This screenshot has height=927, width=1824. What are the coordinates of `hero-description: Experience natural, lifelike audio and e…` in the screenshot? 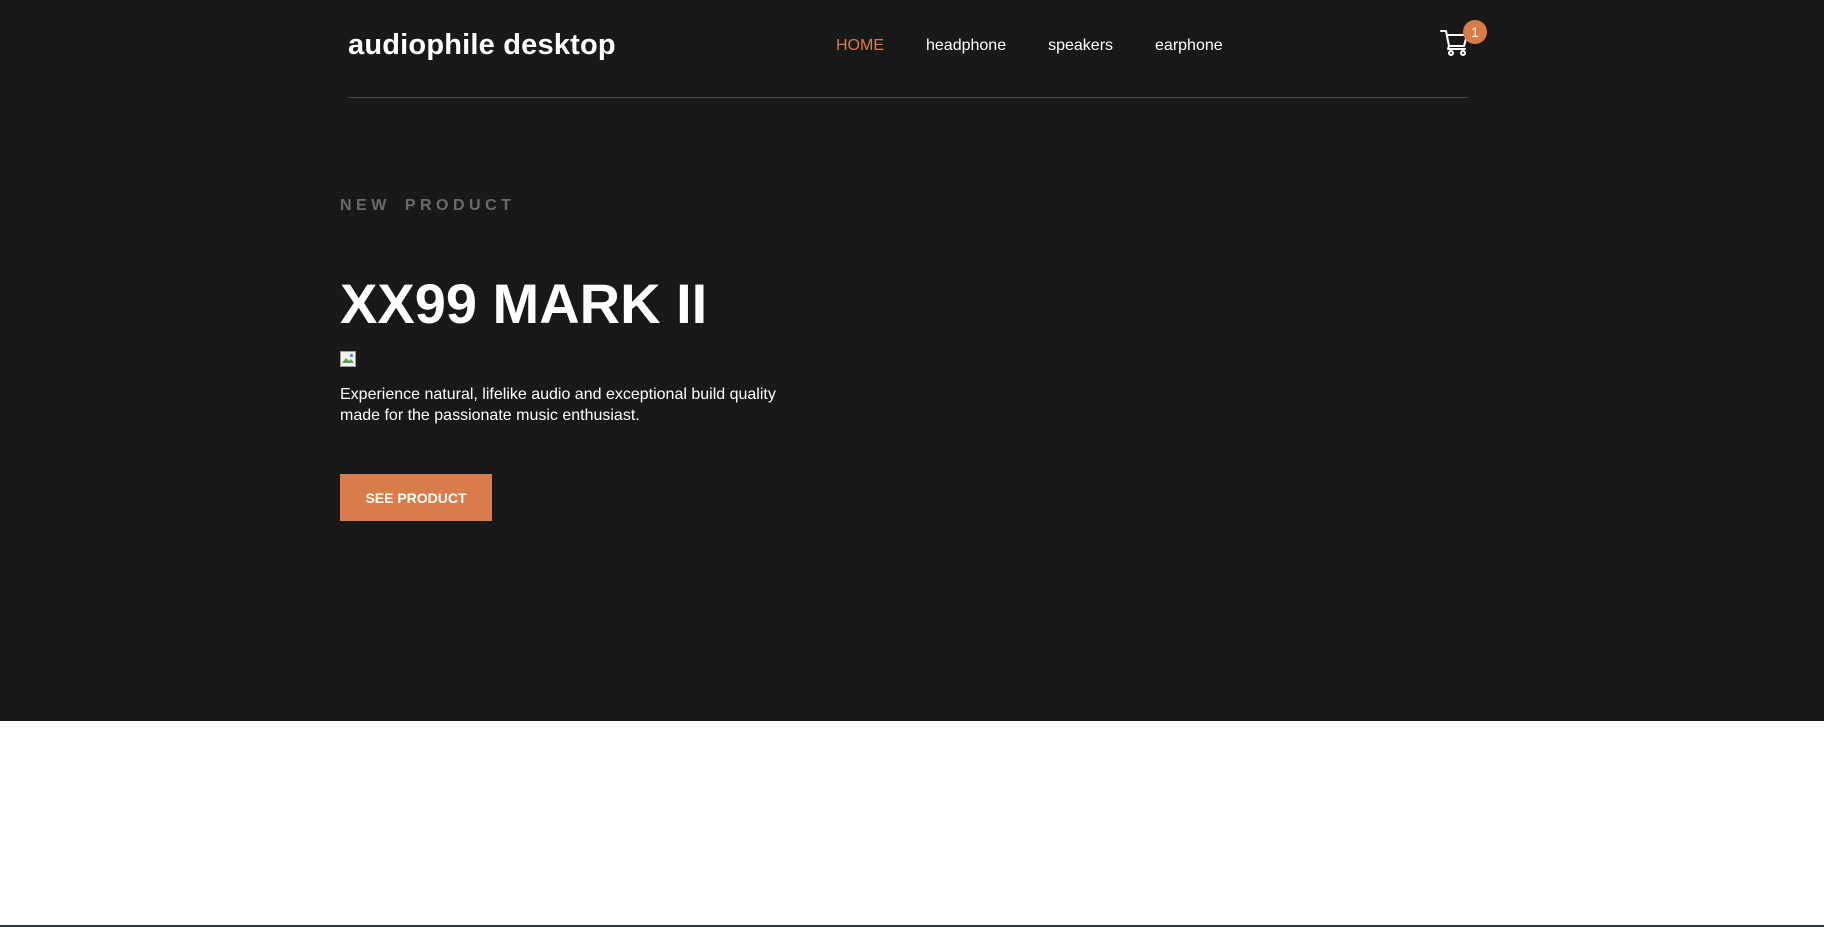 It's located at (558, 405).